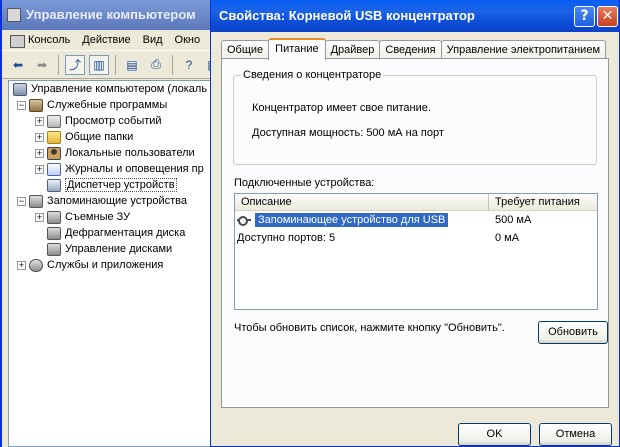 This screenshot has width=620, height=447. Describe the element at coordinates (607, 16) in the screenshot. I see `close-button: ✕` at that location.